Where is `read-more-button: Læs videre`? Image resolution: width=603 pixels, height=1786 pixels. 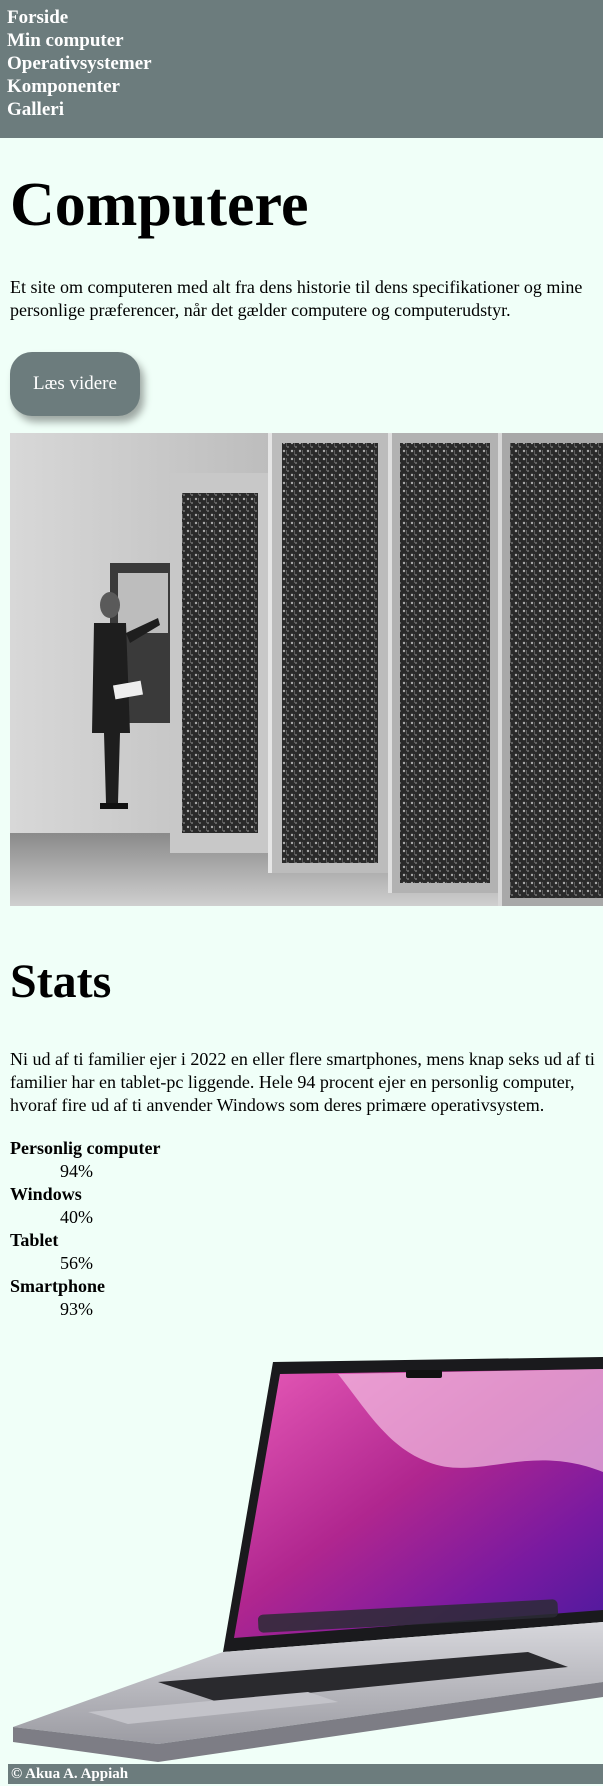 read-more-button: Læs videre is located at coordinates (75, 384).